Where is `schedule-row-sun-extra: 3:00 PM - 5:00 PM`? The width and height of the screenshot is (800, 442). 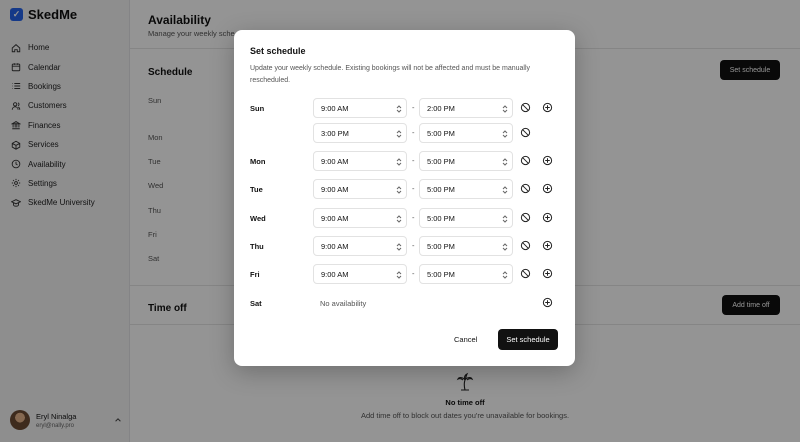
schedule-row-sun-extra: 3:00 PM - 5:00 PM is located at coordinates (404, 133).